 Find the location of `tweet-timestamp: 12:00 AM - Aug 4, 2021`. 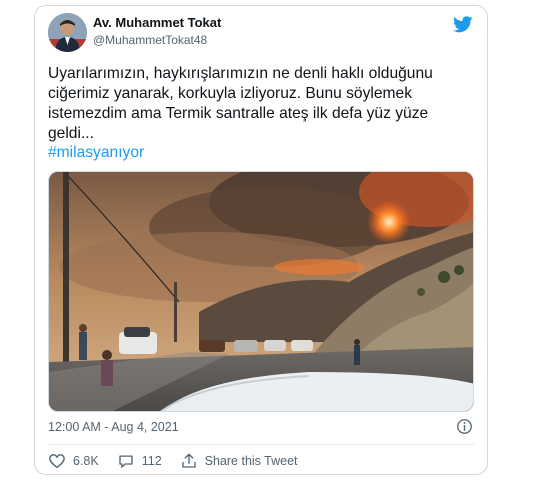

tweet-timestamp: 12:00 AM - Aug 4, 2021 is located at coordinates (113, 427).